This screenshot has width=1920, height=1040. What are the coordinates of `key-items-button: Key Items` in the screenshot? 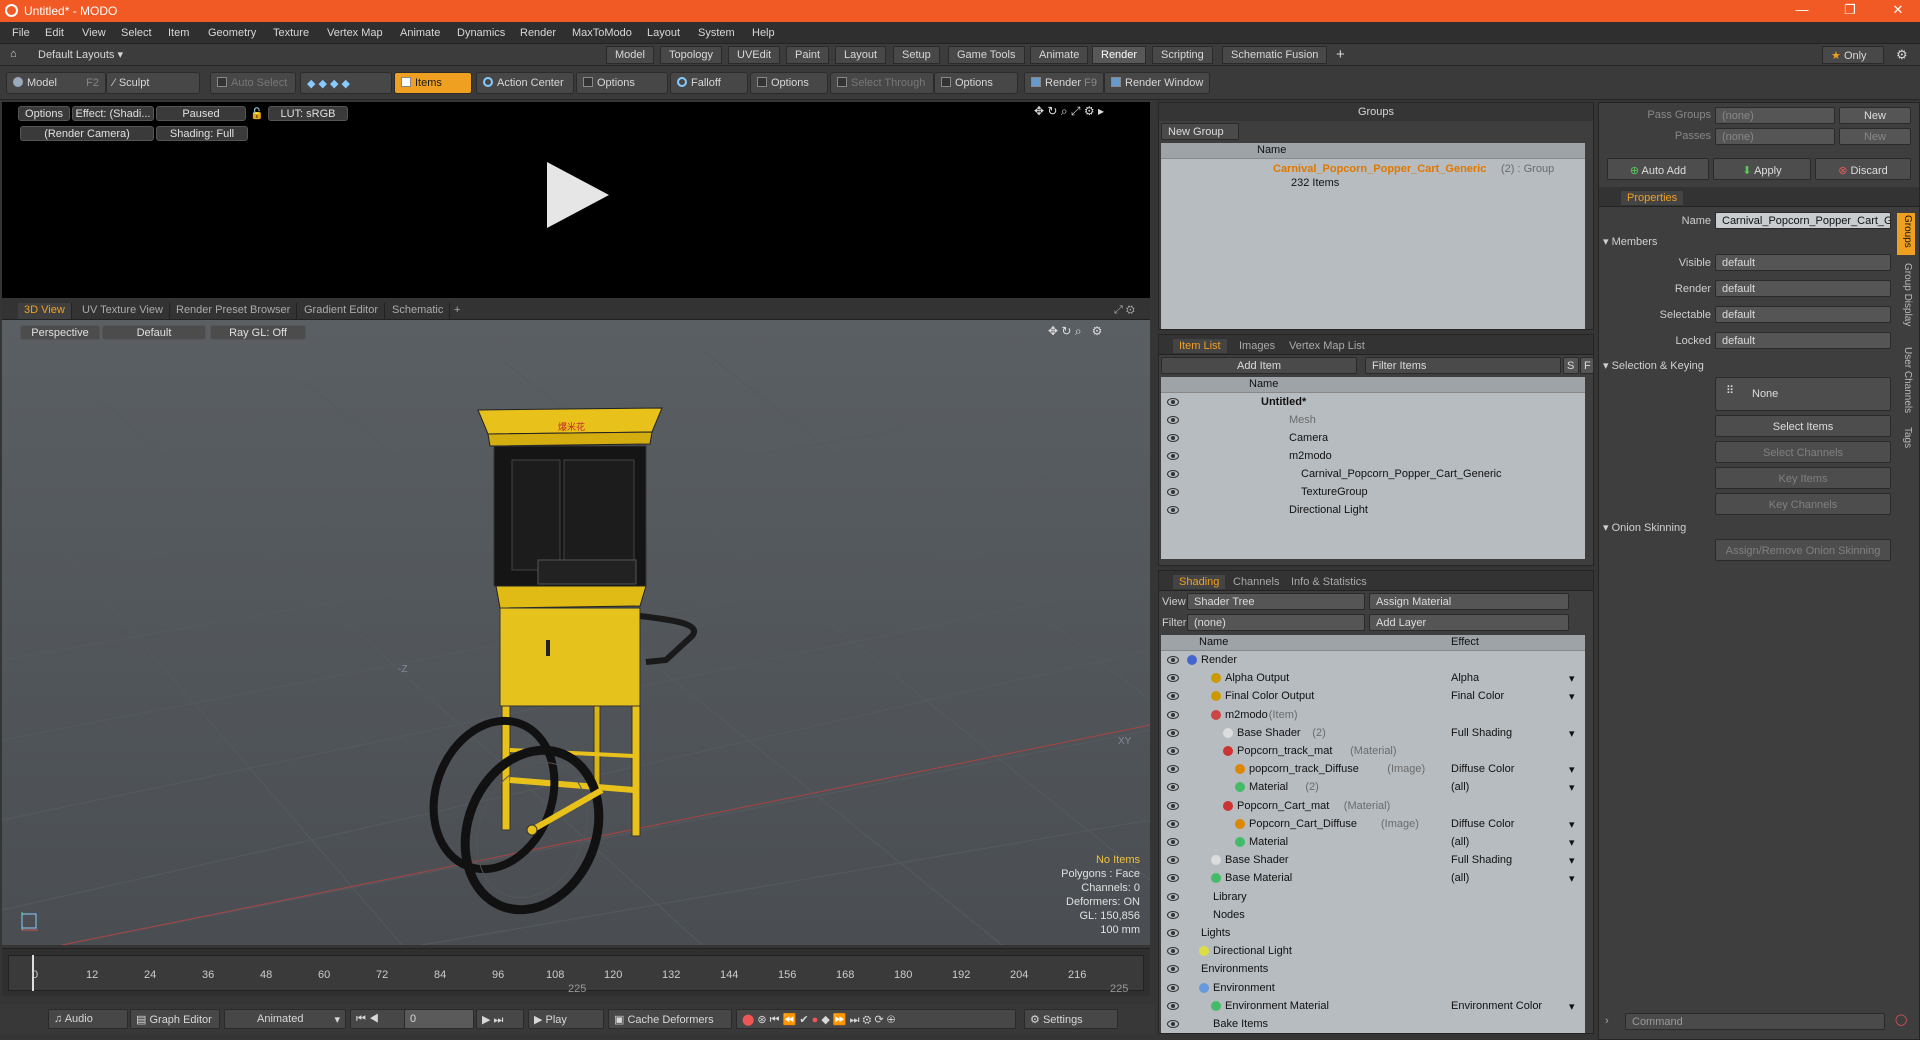 It's located at (1803, 478).